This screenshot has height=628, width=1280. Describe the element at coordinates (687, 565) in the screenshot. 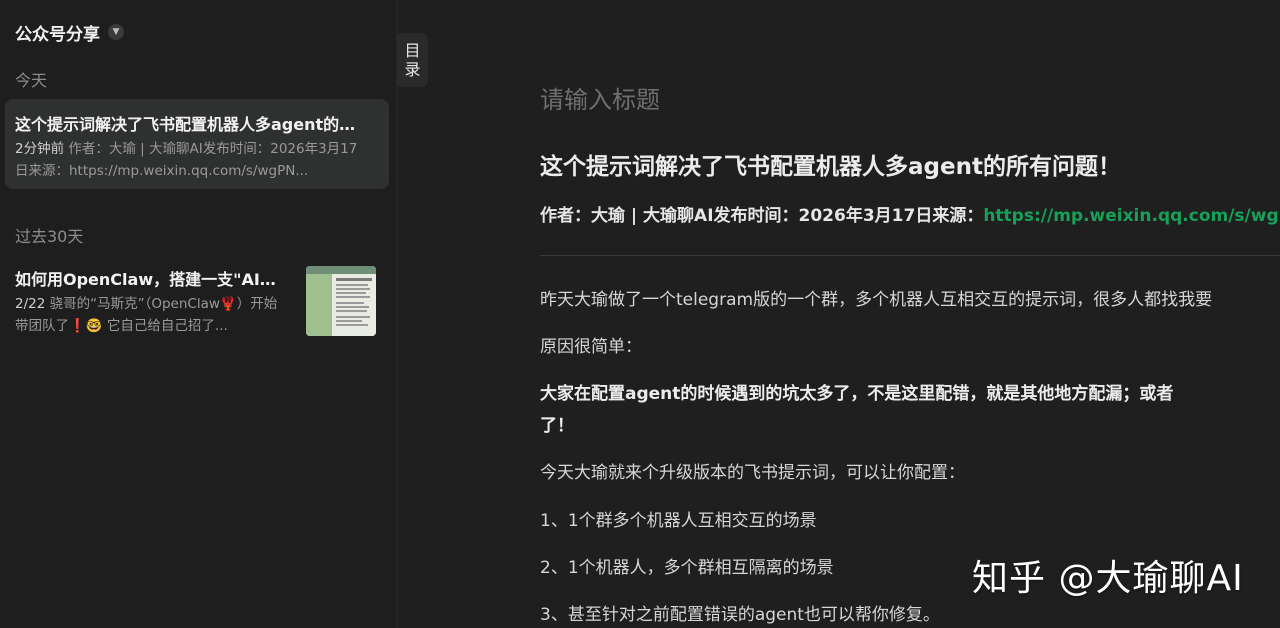

I see `list-paragraph: 2、1个机器人，多个群相互隔离的场景` at that location.